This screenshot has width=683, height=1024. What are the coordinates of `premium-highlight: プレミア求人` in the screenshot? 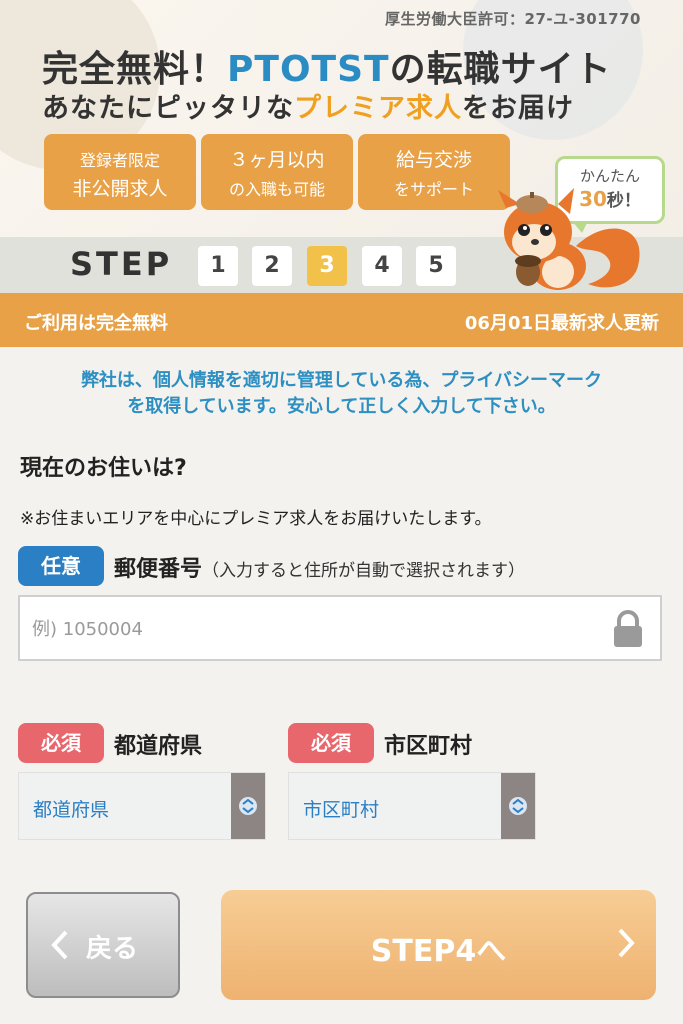 It's located at (378, 108).